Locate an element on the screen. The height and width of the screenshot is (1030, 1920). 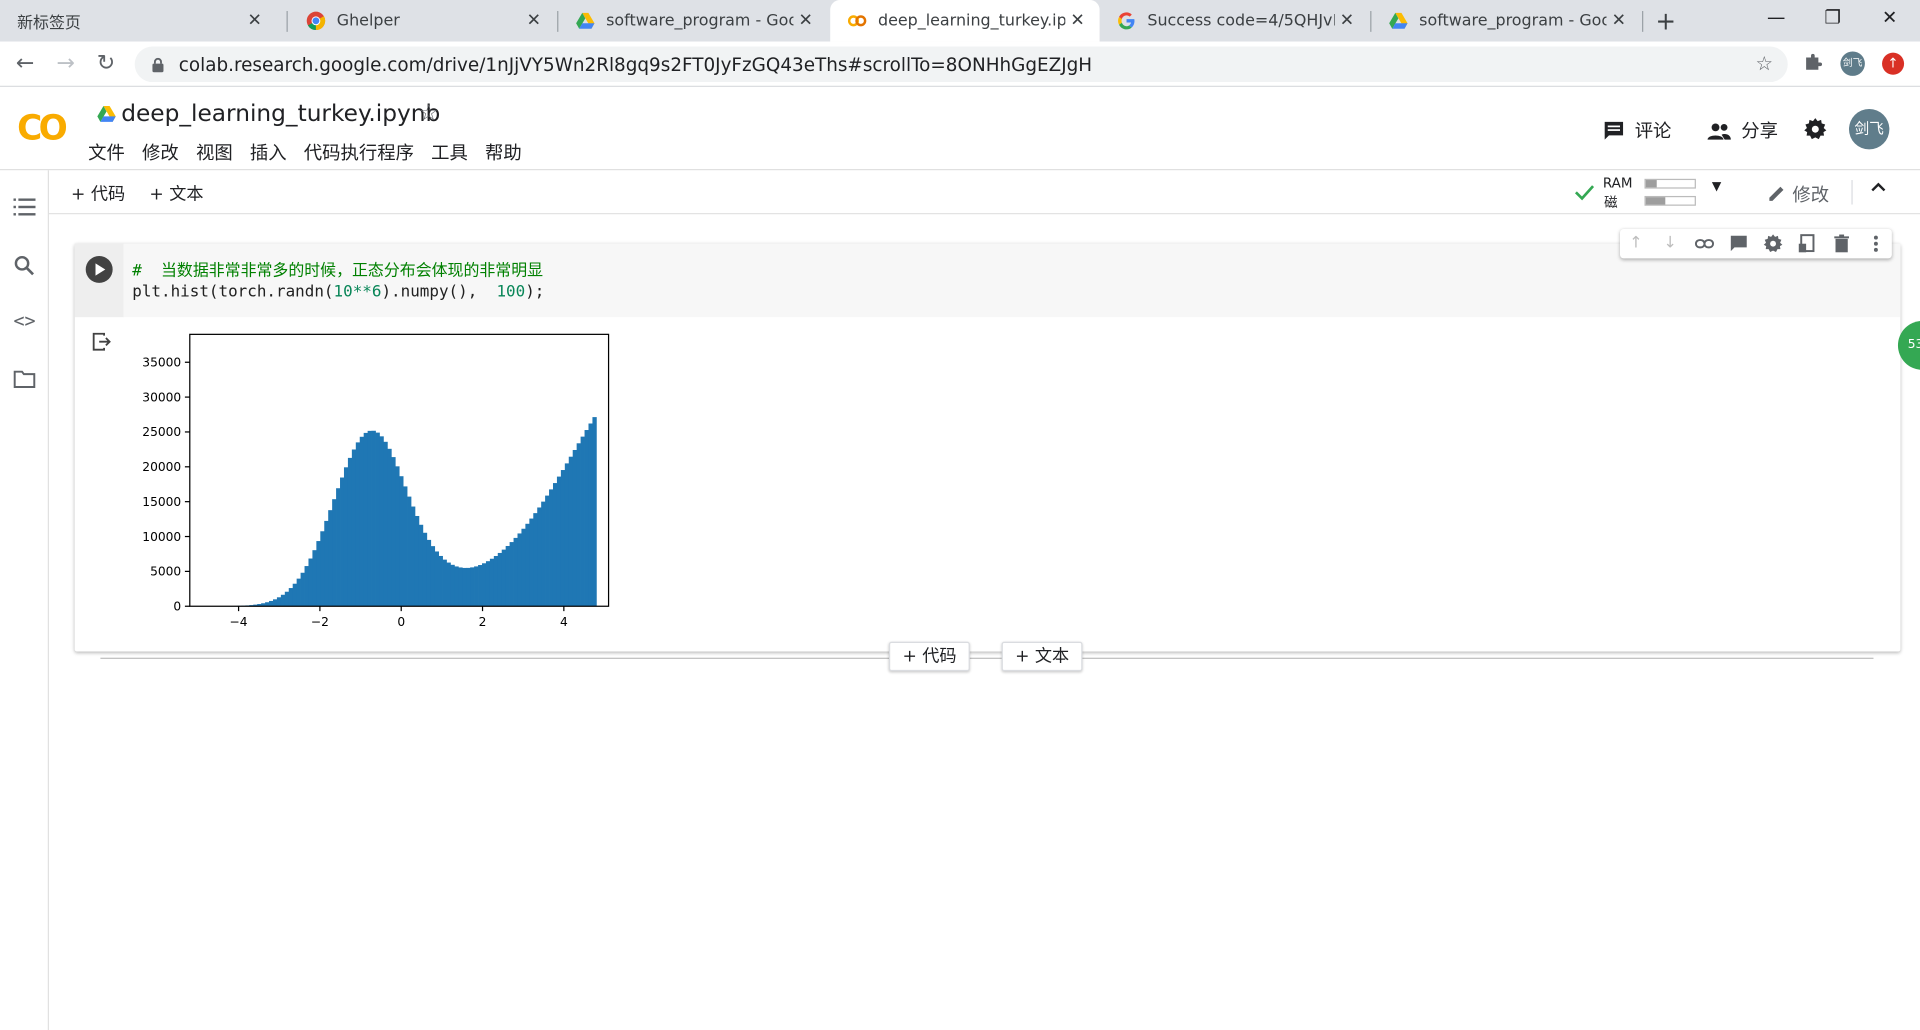
left-sidebar: <> is located at coordinates (24, 600).